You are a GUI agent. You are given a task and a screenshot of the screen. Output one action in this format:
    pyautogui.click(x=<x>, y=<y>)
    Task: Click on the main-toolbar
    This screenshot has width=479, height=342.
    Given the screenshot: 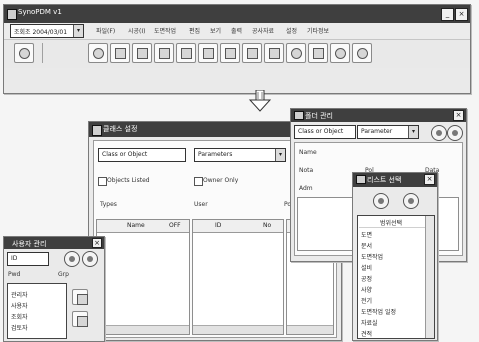 What is the action you would take?
    pyautogui.click(x=237, y=54)
    